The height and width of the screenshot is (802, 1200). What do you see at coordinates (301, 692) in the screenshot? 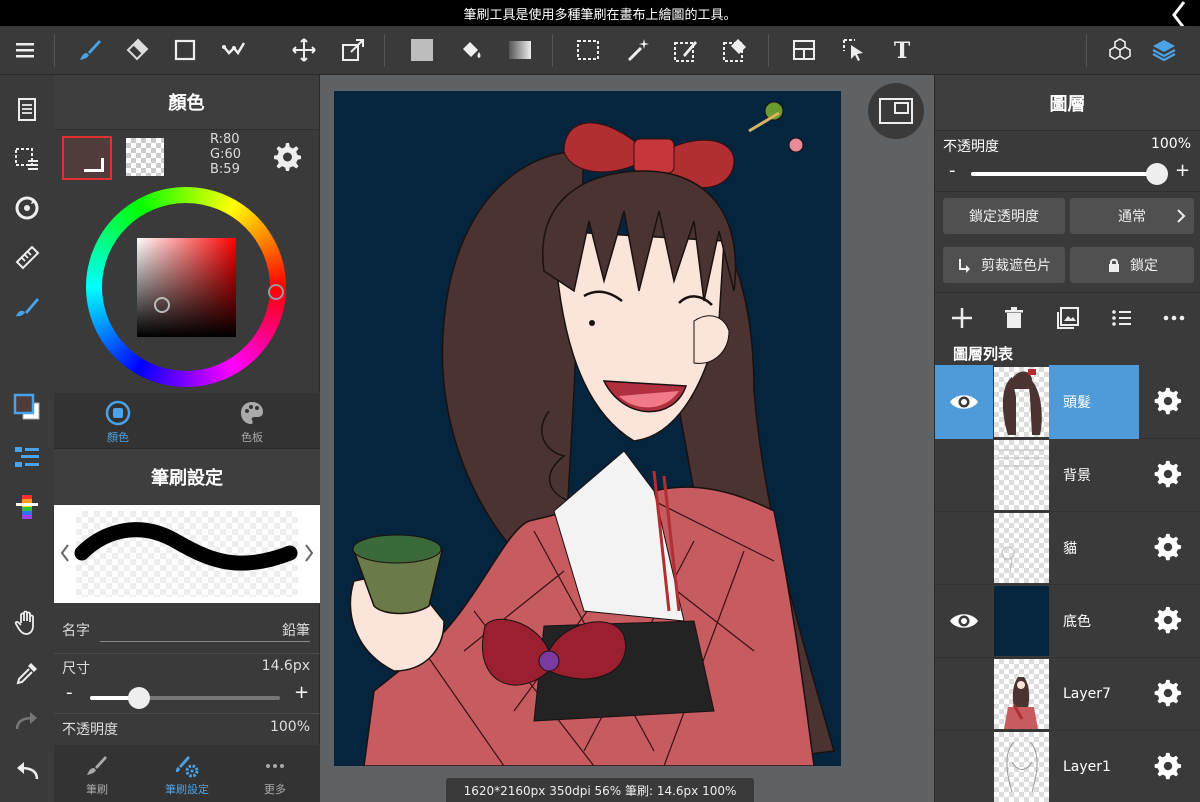
I see `size-plus-button: +` at bounding box center [301, 692].